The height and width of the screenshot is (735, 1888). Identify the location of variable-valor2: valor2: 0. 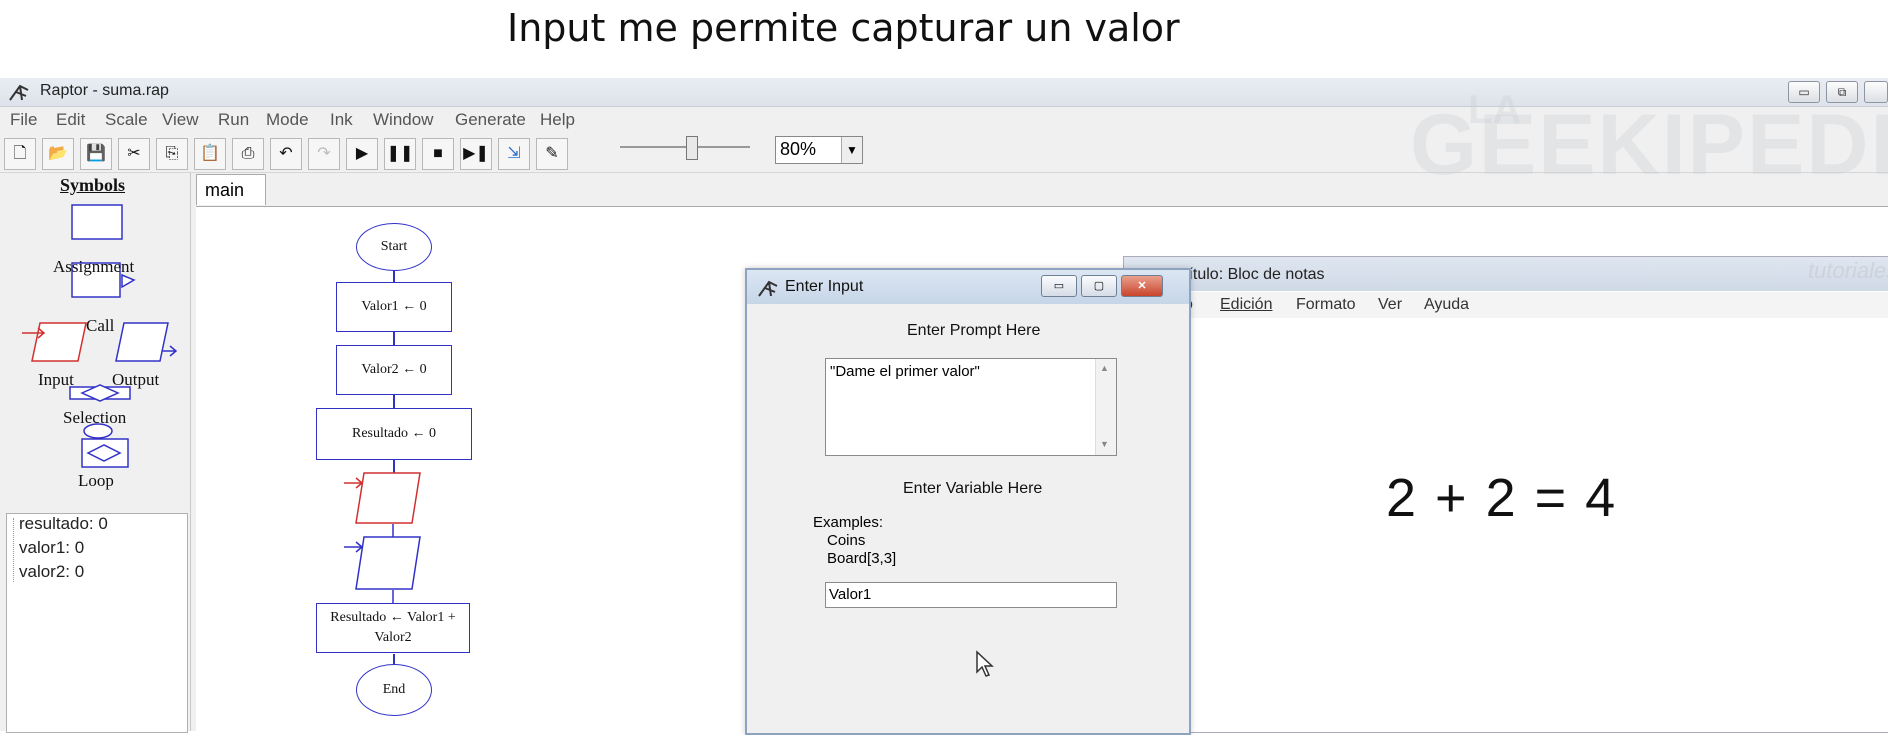
(52, 571).